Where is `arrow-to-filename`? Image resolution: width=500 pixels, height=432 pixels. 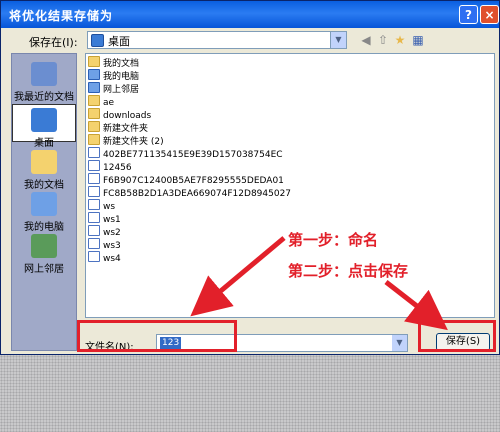
arrow-to-filename is located at coordinates (238, 276).